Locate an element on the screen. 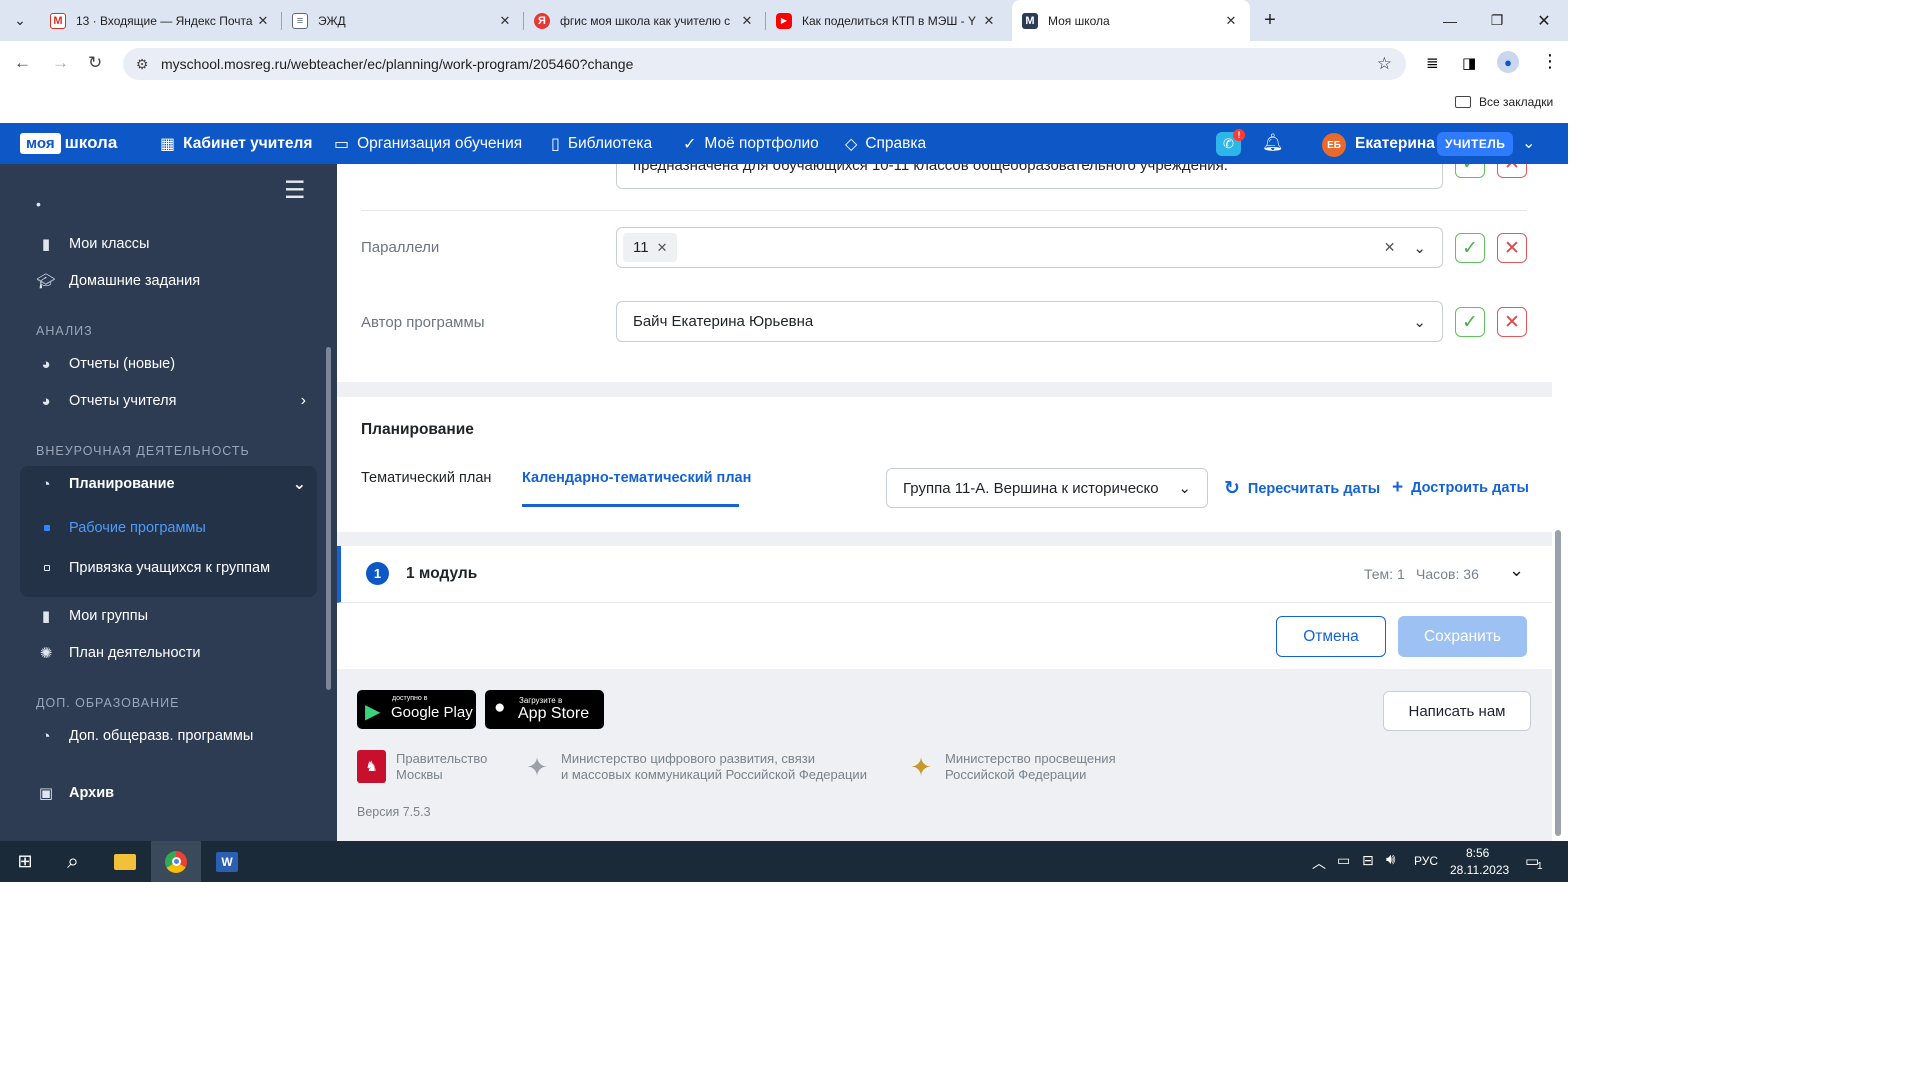 The image size is (1920, 1080). volume-icon: 🔊︎ is located at coordinates (1390, 859).